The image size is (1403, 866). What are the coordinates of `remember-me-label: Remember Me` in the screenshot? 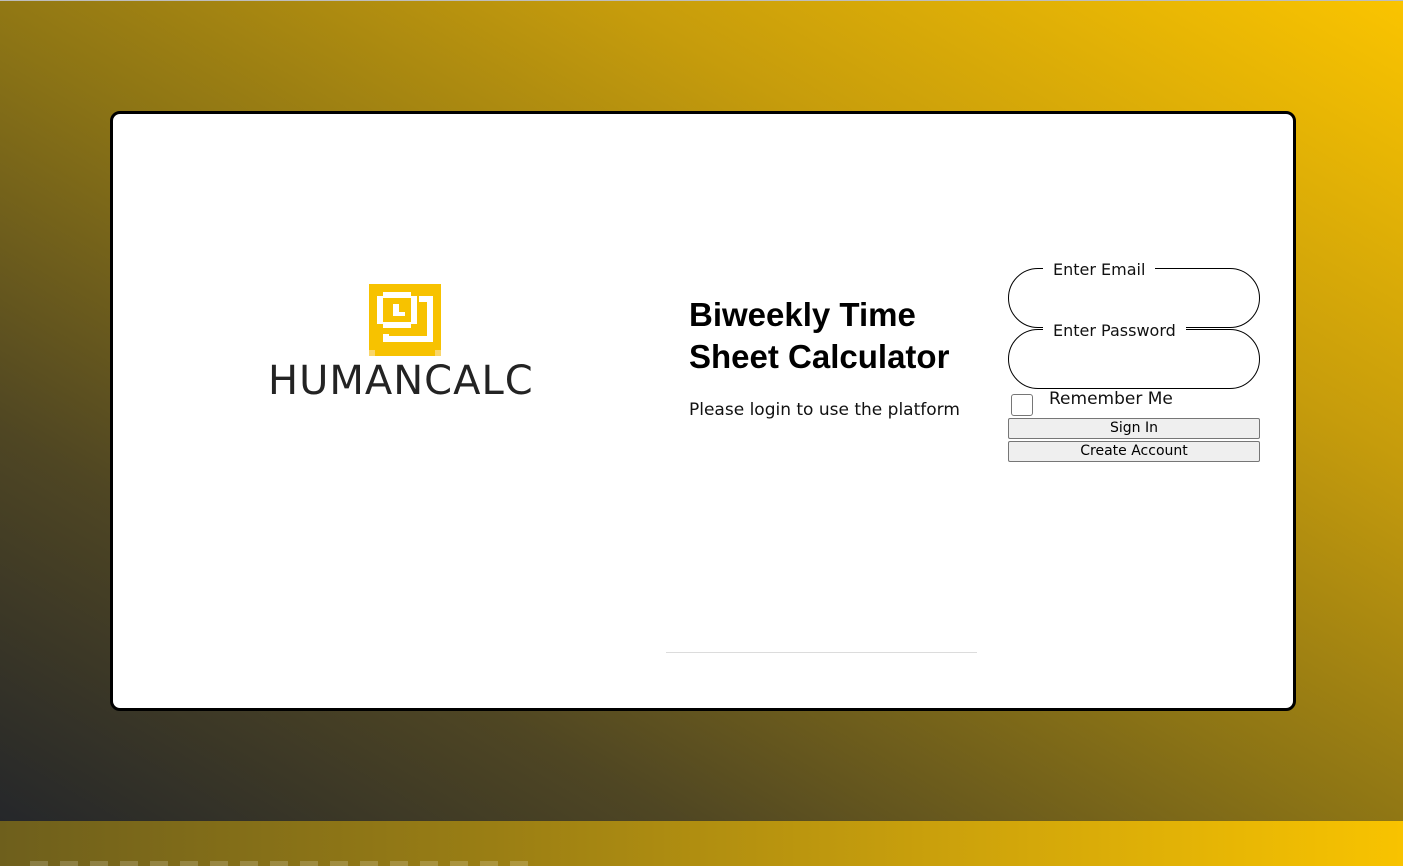 It's located at (1111, 399).